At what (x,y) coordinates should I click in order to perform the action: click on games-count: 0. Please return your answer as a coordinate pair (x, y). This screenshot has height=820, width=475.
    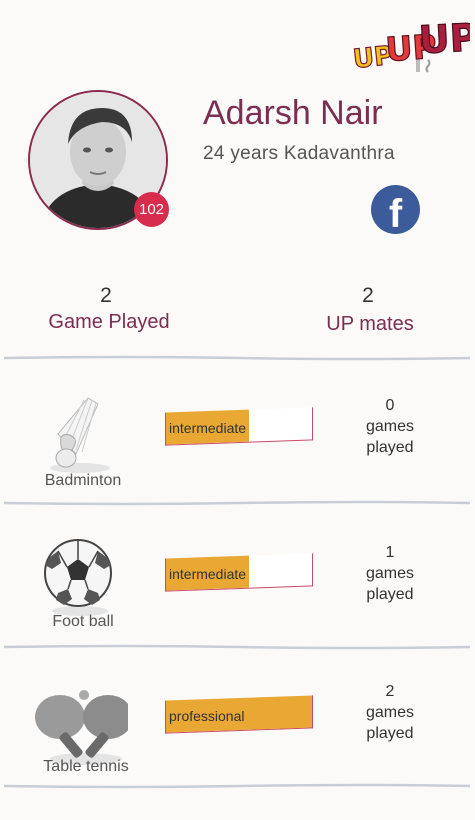
    Looking at the image, I should click on (390, 405).